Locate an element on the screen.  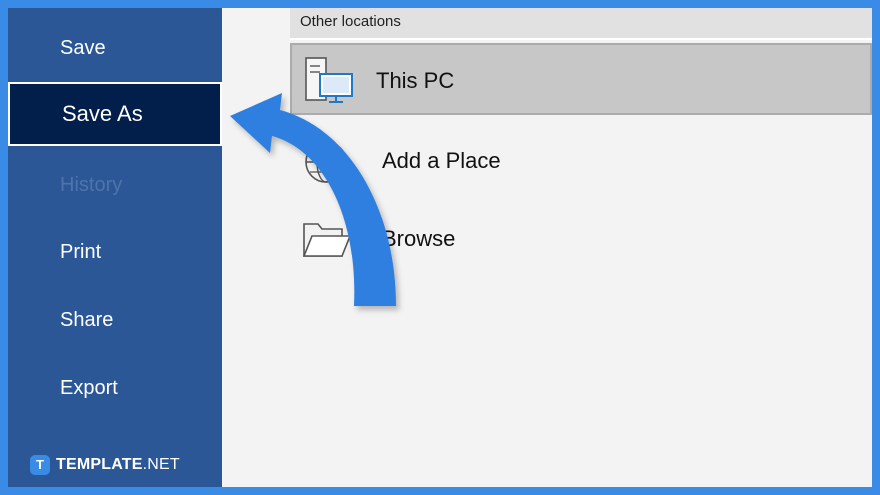
location-label: This PC is located at coordinates (415, 80).